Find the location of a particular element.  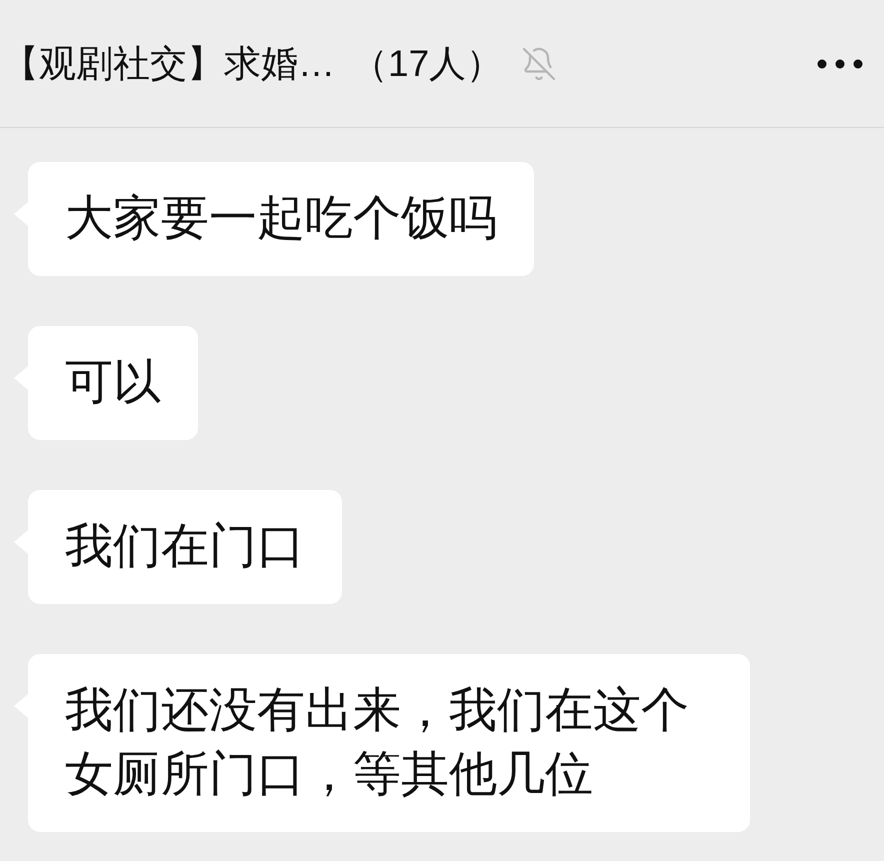

message-bubble: 大家要一起吃个饭吗 is located at coordinates (281, 219).